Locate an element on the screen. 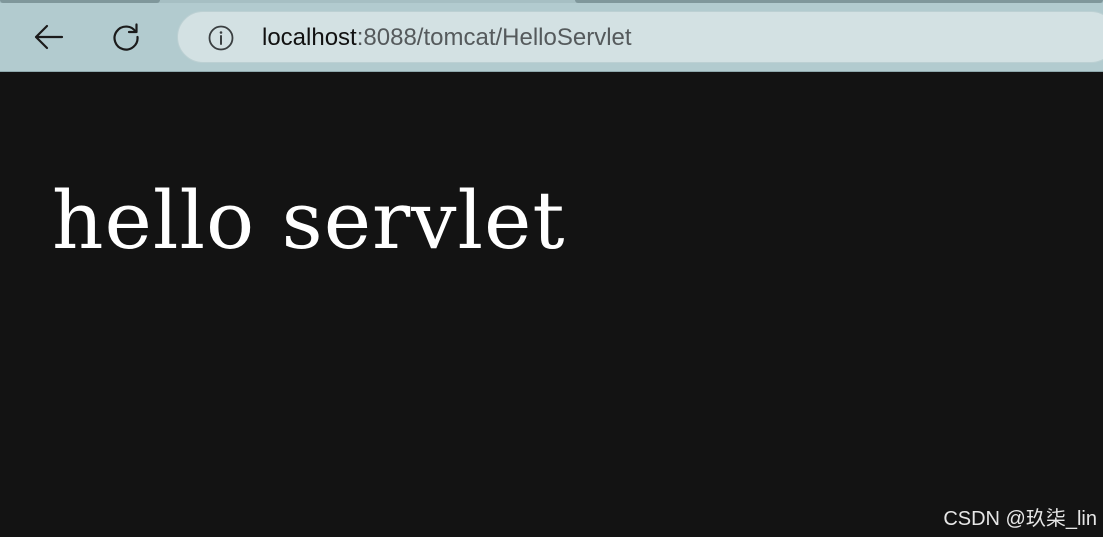  info-icon is located at coordinates (221, 38).